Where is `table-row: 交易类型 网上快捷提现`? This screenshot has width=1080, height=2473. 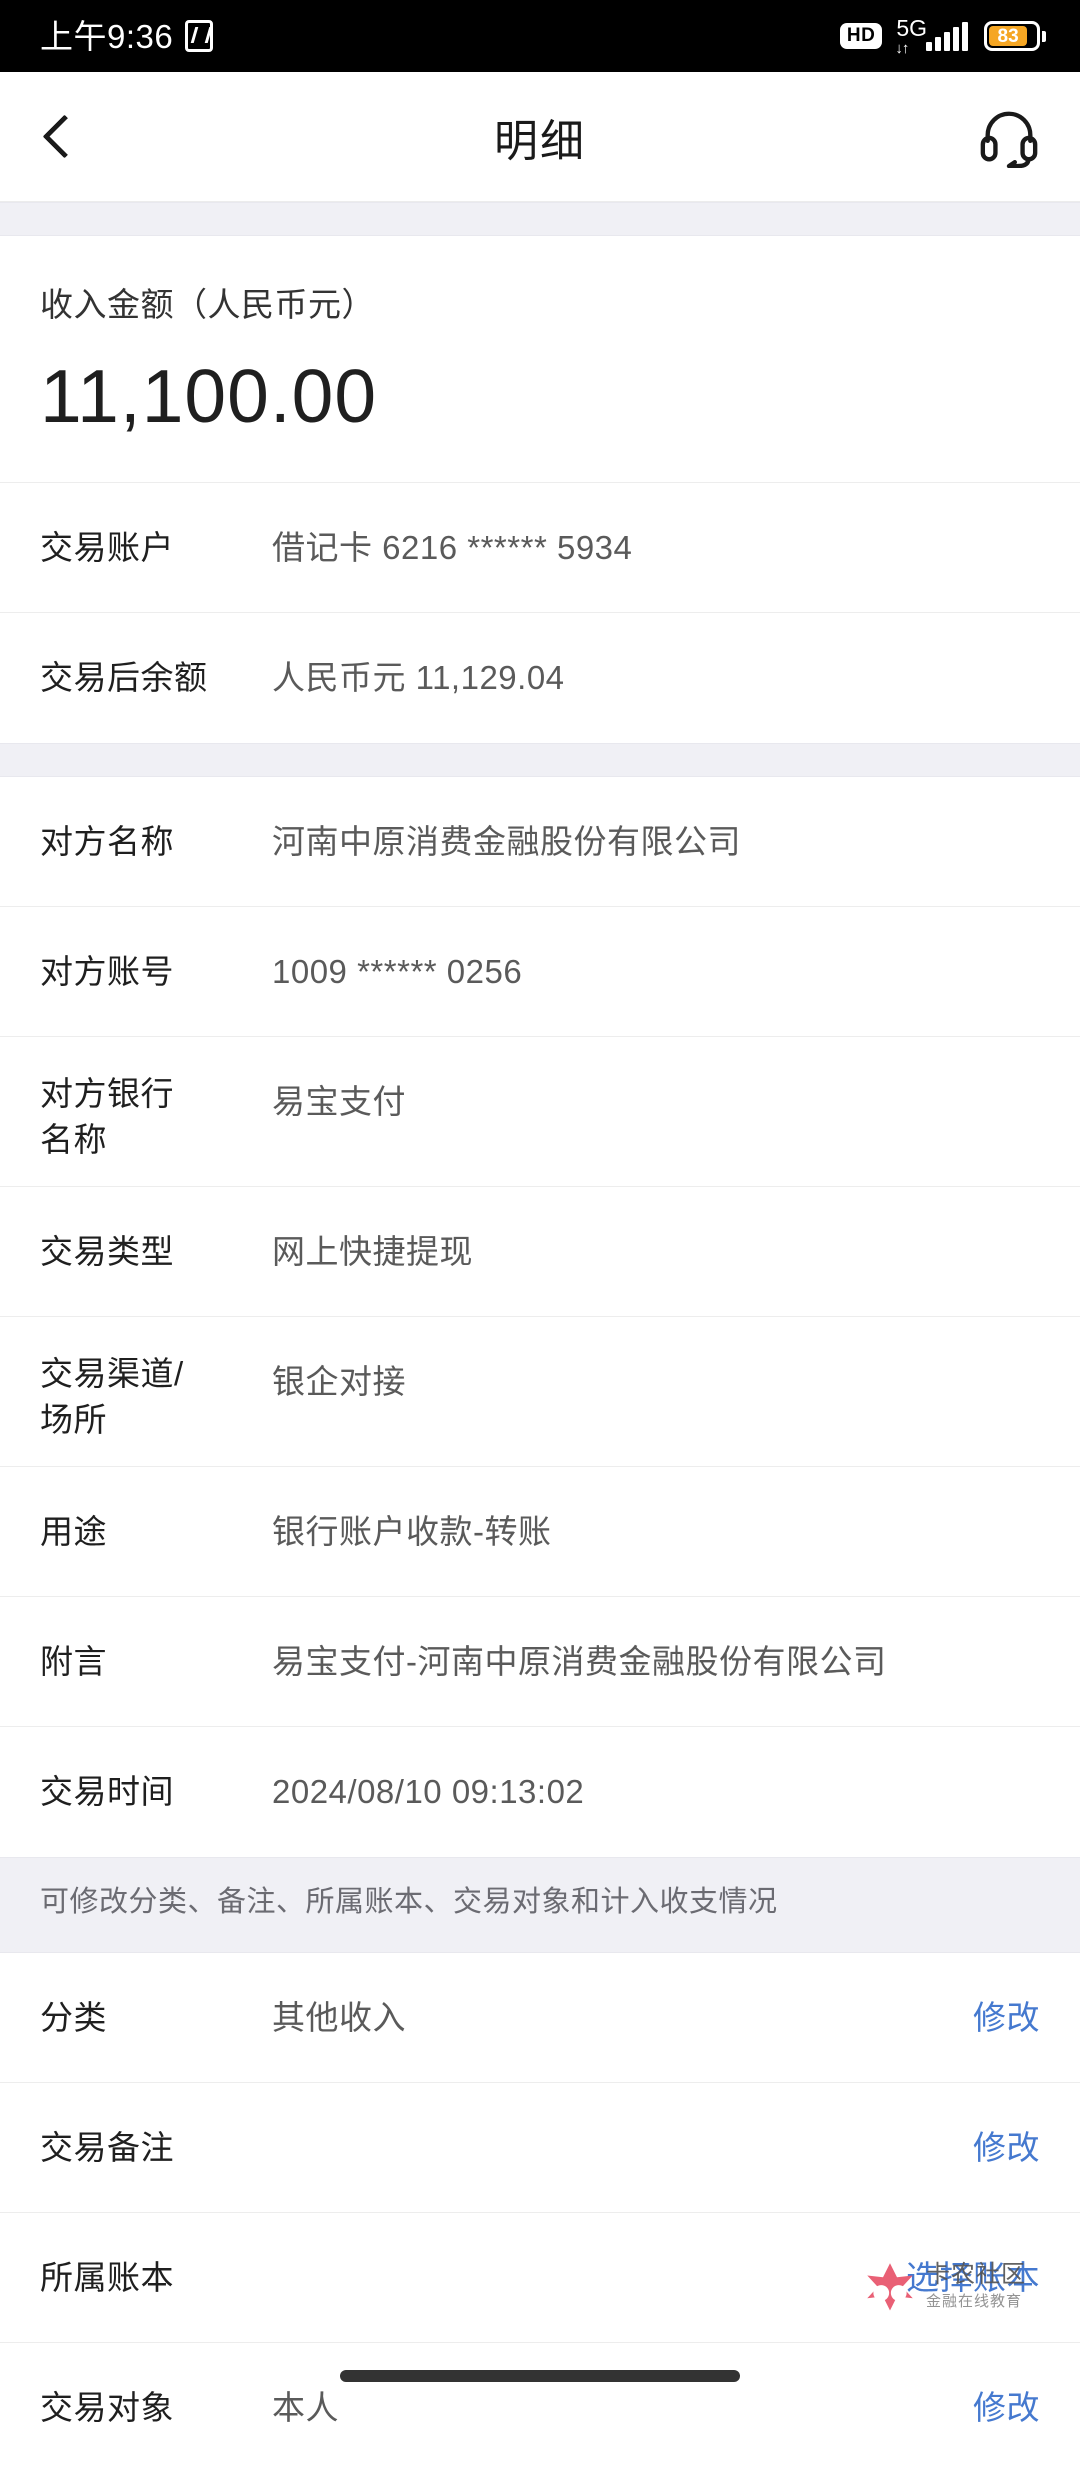 table-row: 交易类型 网上快捷提现 is located at coordinates (540, 1252).